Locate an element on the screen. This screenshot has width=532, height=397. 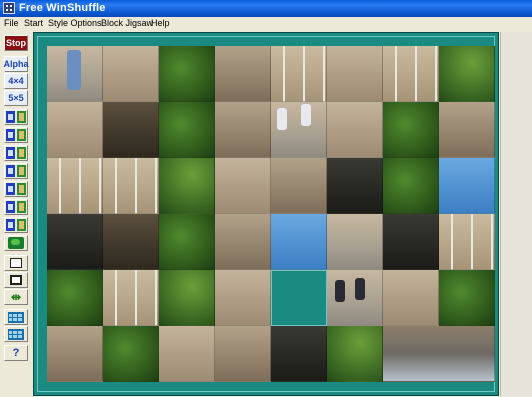
world-map-button is located at coordinates (16, 243).